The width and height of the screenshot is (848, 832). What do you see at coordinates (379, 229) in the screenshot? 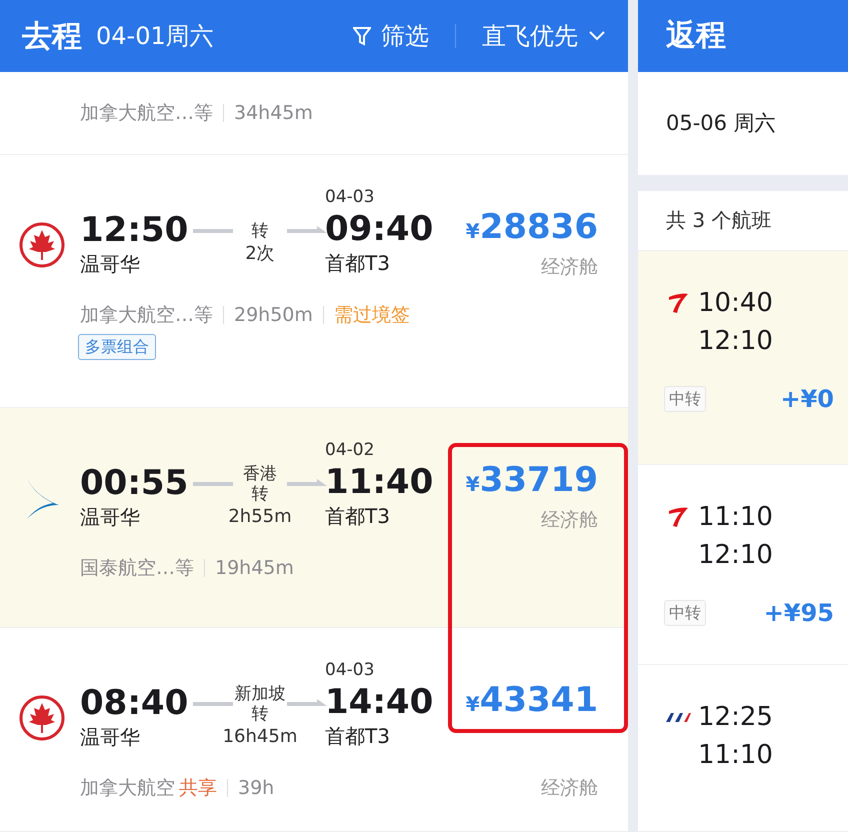
I see `arrival-time: 09:40` at bounding box center [379, 229].